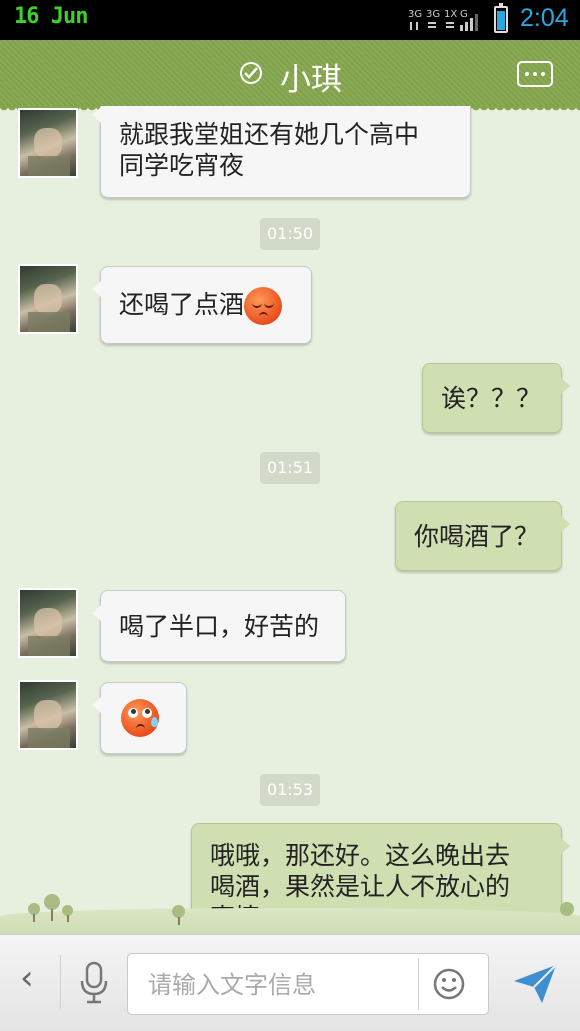 This screenshot has height=1031, width=580. I want to click on timestamp: 01:50, so click(290, 234).